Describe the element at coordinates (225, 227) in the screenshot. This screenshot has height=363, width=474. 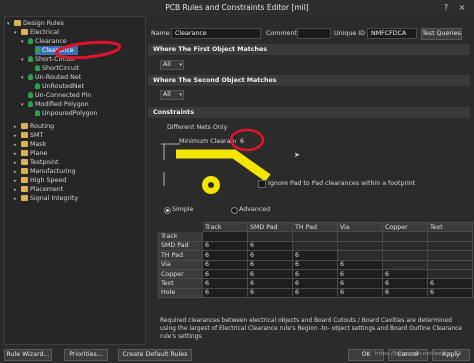
I see `grid-col-header: Track` at that location.